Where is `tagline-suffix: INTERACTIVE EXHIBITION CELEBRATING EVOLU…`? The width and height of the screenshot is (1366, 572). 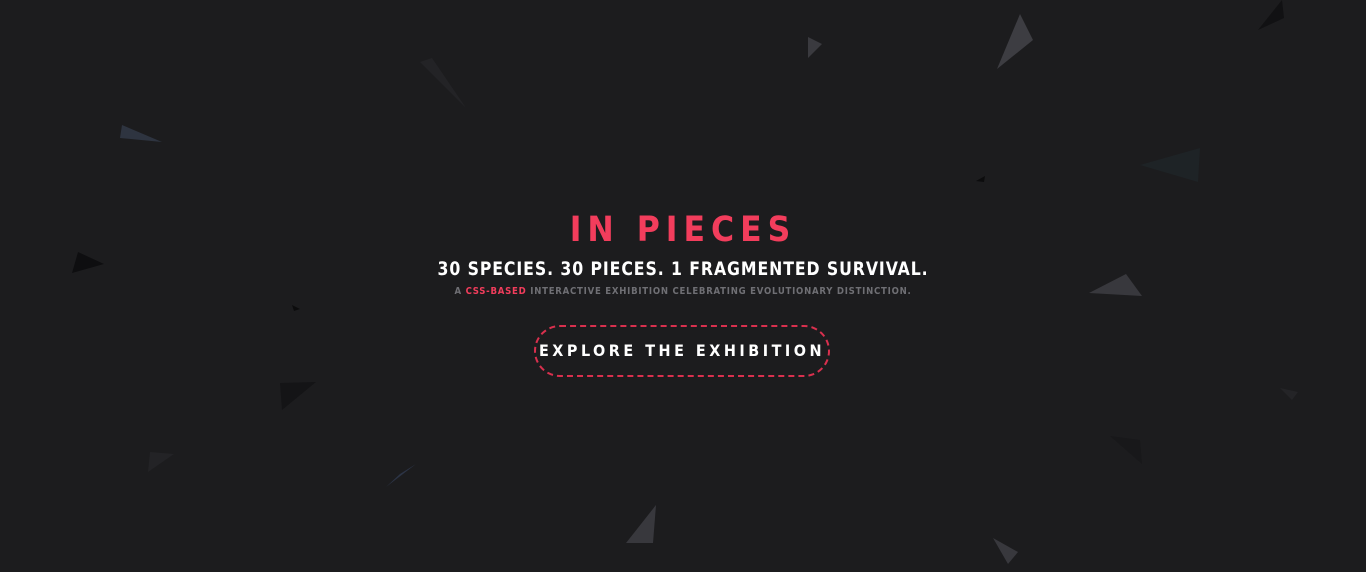
tagline-suffix: INTERACTIVE EXHIBITION CELEBRATING EVOLU… is located at coordinates (721, 291).